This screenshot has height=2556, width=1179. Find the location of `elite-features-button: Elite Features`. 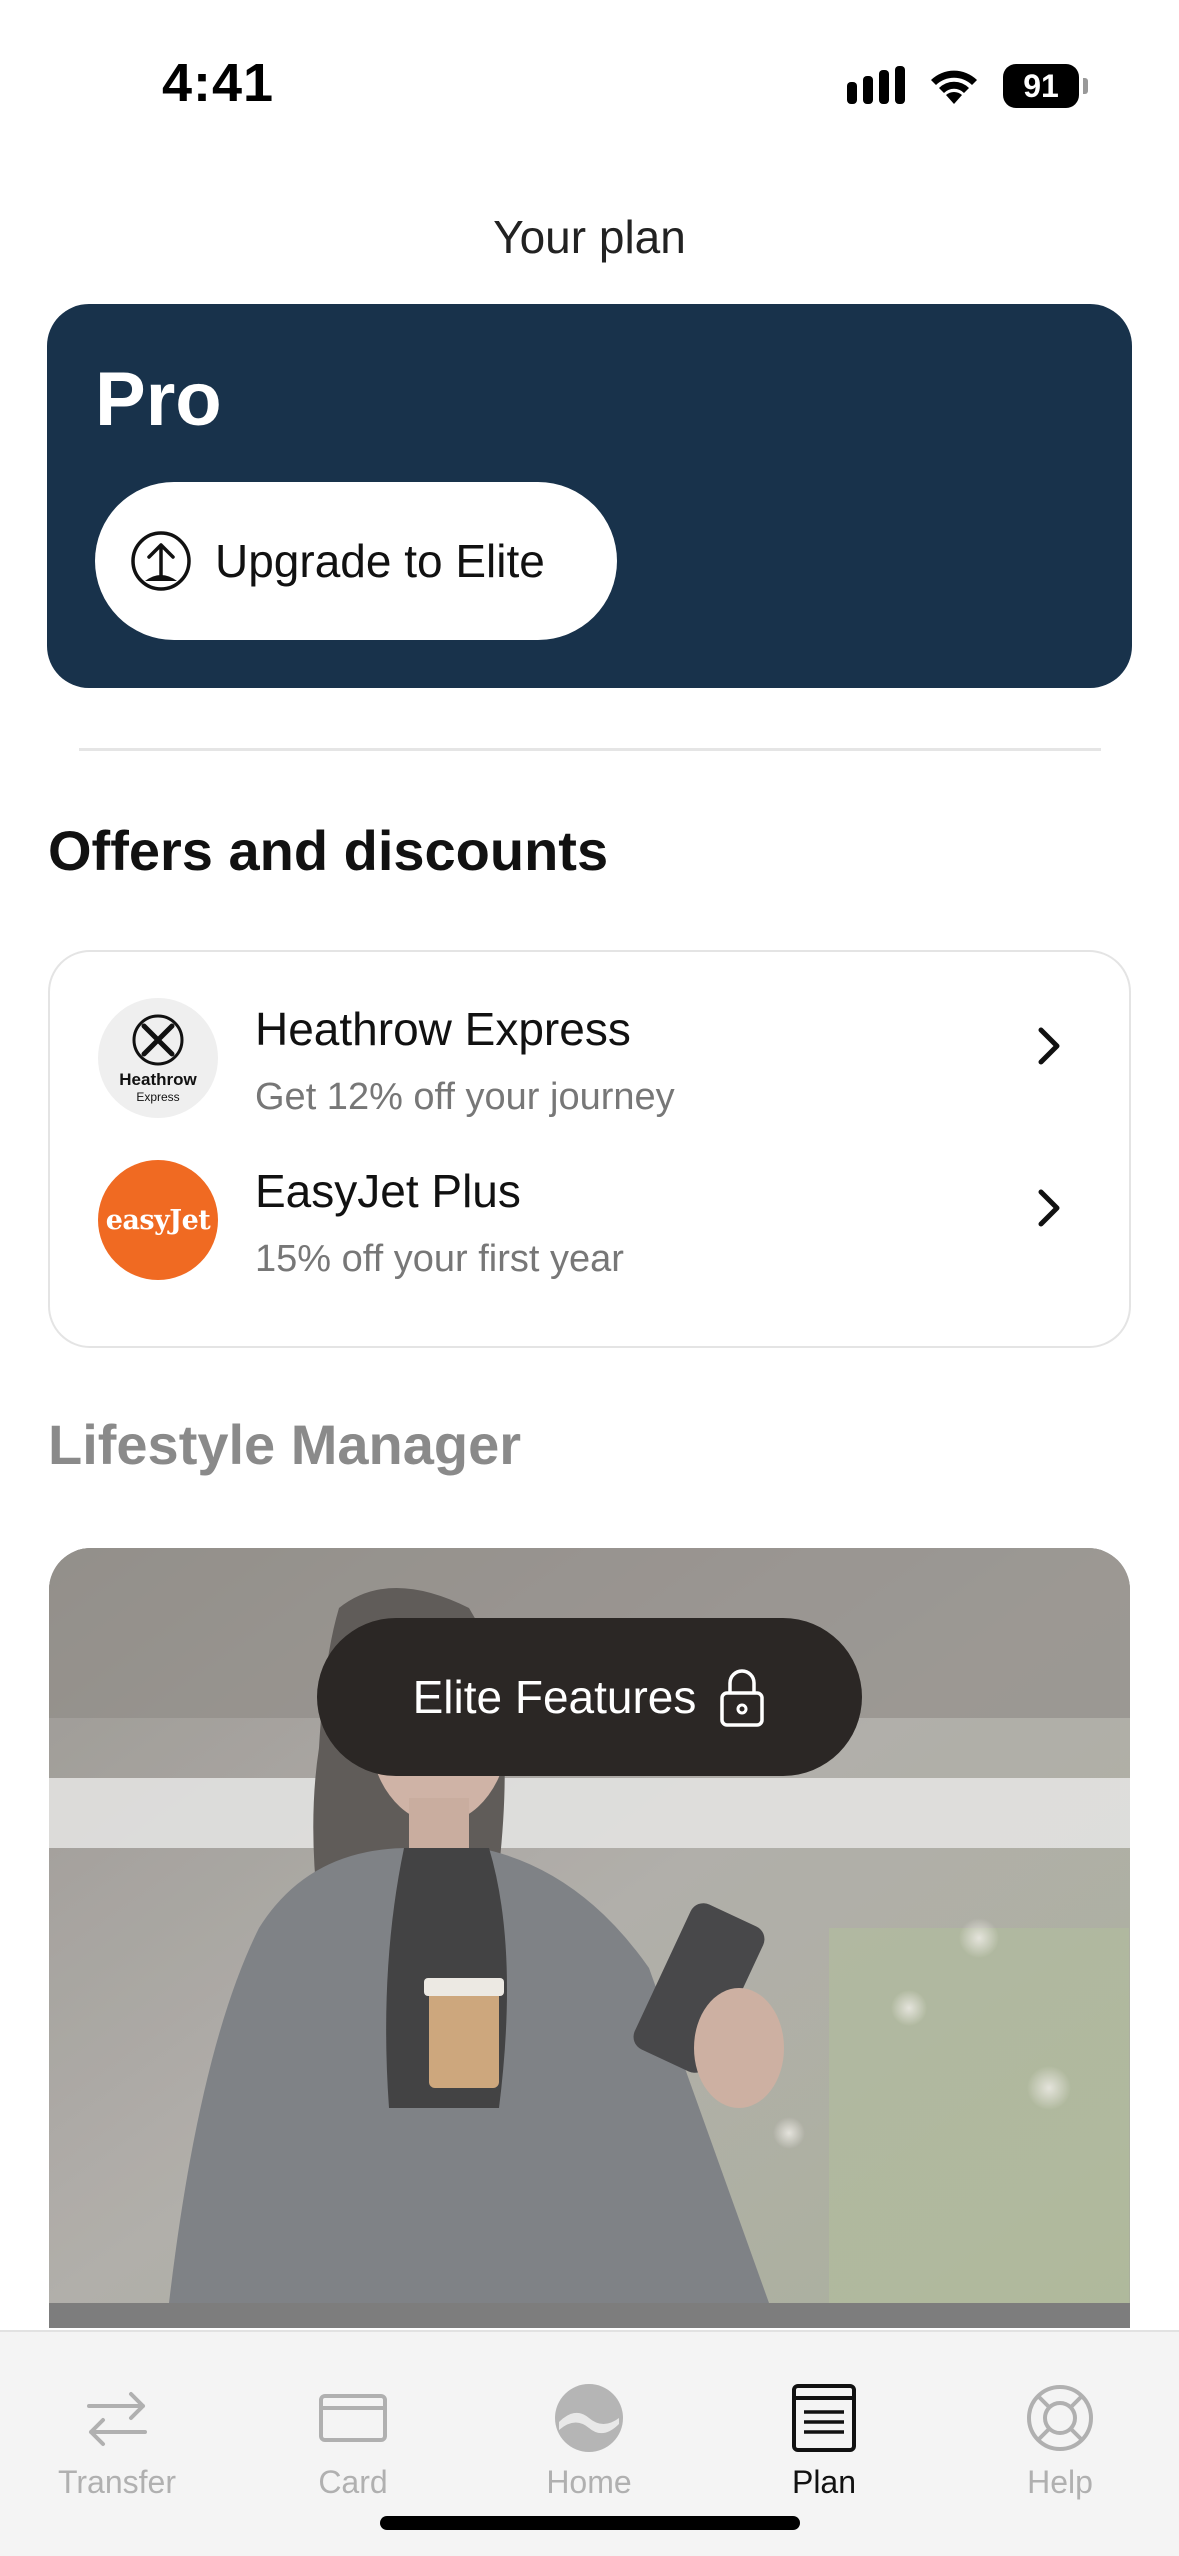

elite-features-button: Elite Features is located at coordinates (589, 1697).